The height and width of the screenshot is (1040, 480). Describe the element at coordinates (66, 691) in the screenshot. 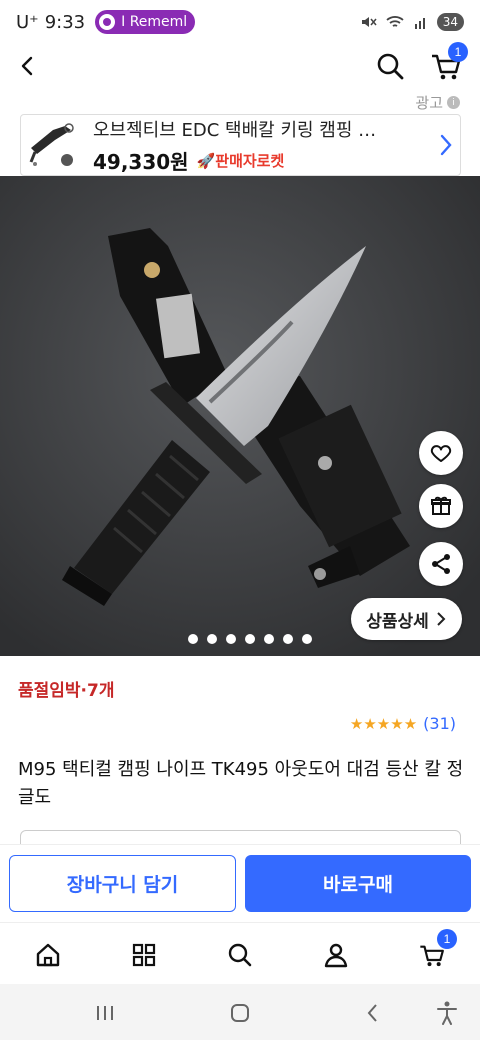

I see `stock-notice: 품절임박·7개` at that location.